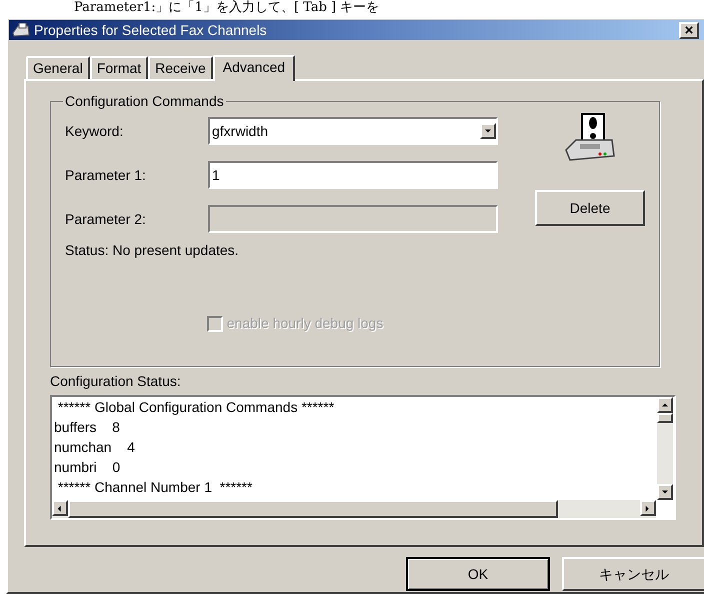 This screenshot has width=704, height=594. What do you see at coordinates (254, 68) in the screenshot?
I see `tab: Advanced` at bounding box center [254, 68].